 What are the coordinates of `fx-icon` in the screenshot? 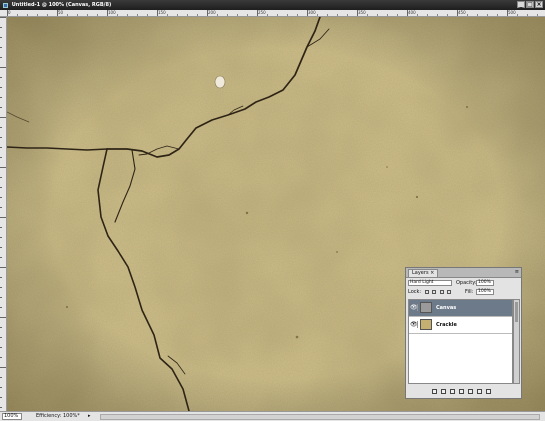 It's located at (443, 391).